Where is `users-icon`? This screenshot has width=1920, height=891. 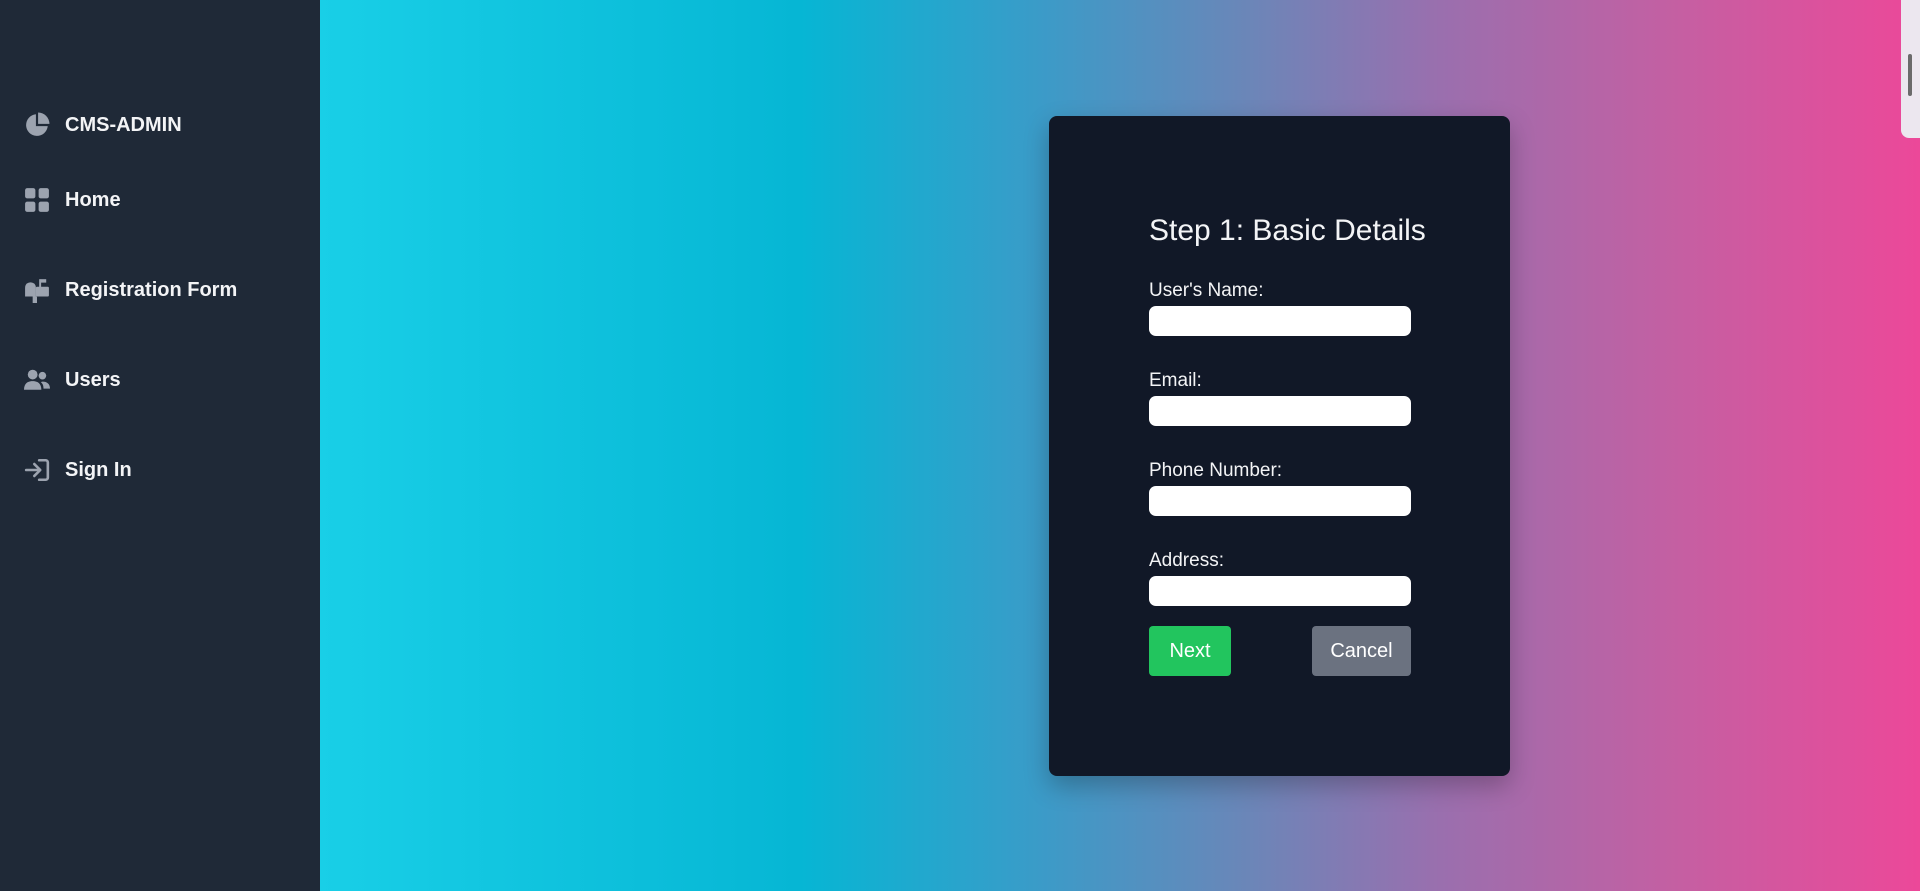
users-icon is located at coordinates (37, 379).